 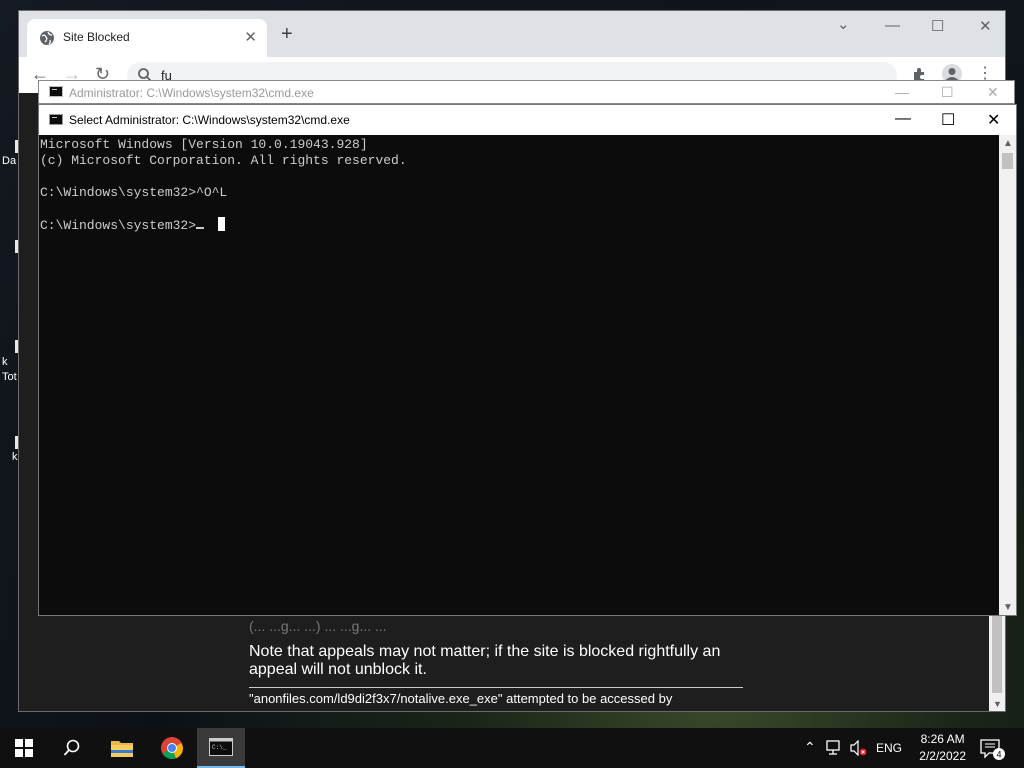 What do you see at coordinates (1008, 143) in the screenshot?
I see `scroll-up-icon: ▲` at bounding box center [1008, 143].